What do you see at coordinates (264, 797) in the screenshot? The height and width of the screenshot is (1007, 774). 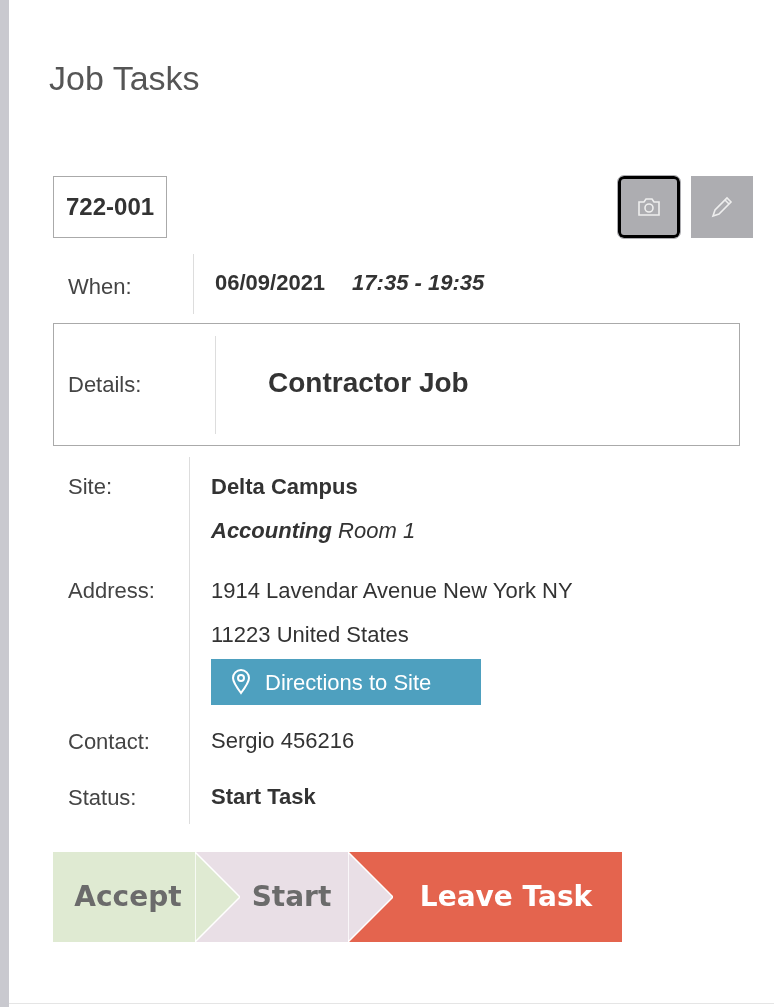 I see `status-text: Start Task` at bounding box center [264, 797].